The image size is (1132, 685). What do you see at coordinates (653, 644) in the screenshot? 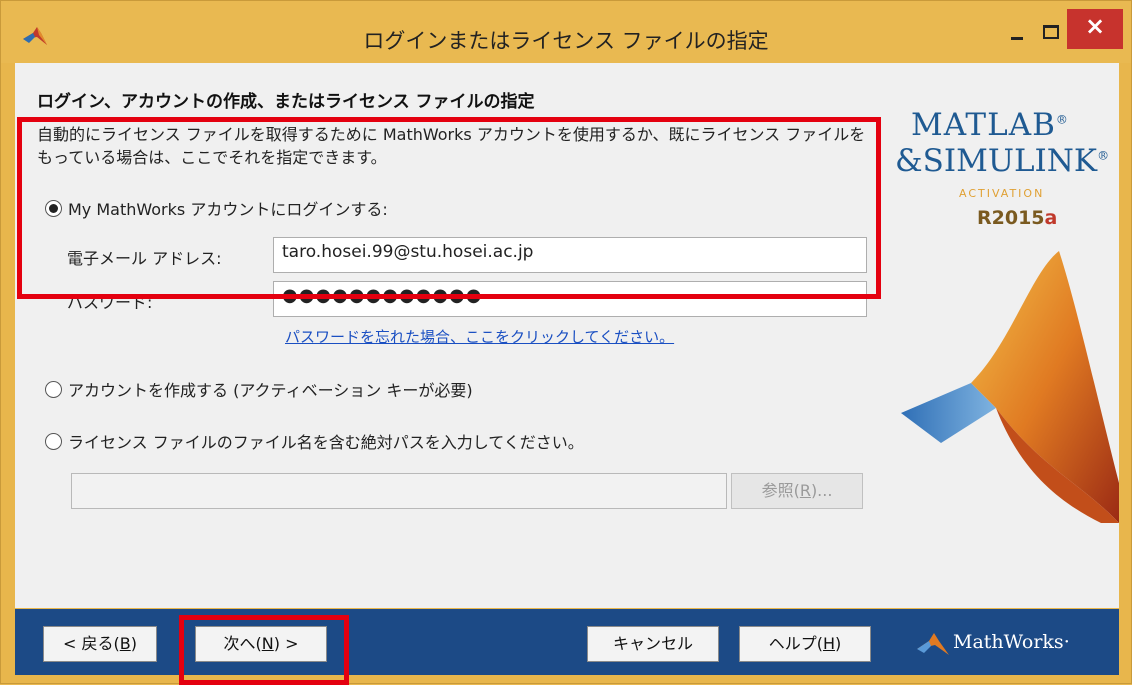
I see `cancel-button: キャンセル` at bounding box center [653, 644].